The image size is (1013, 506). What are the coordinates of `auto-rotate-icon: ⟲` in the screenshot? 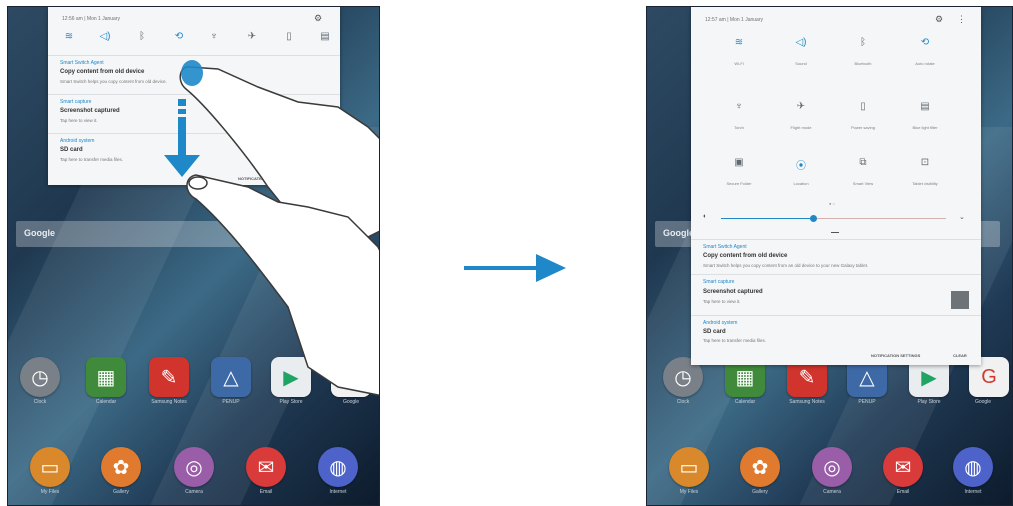 It's located at (925, 42).